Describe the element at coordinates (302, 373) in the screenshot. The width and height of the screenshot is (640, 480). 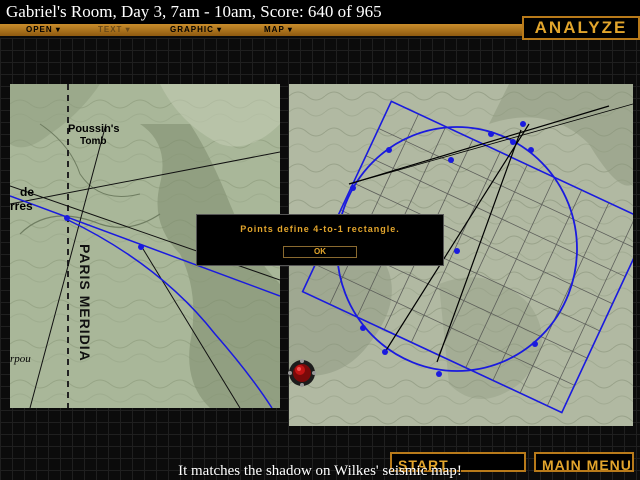
I see `rotate-knob-icon` at that location.